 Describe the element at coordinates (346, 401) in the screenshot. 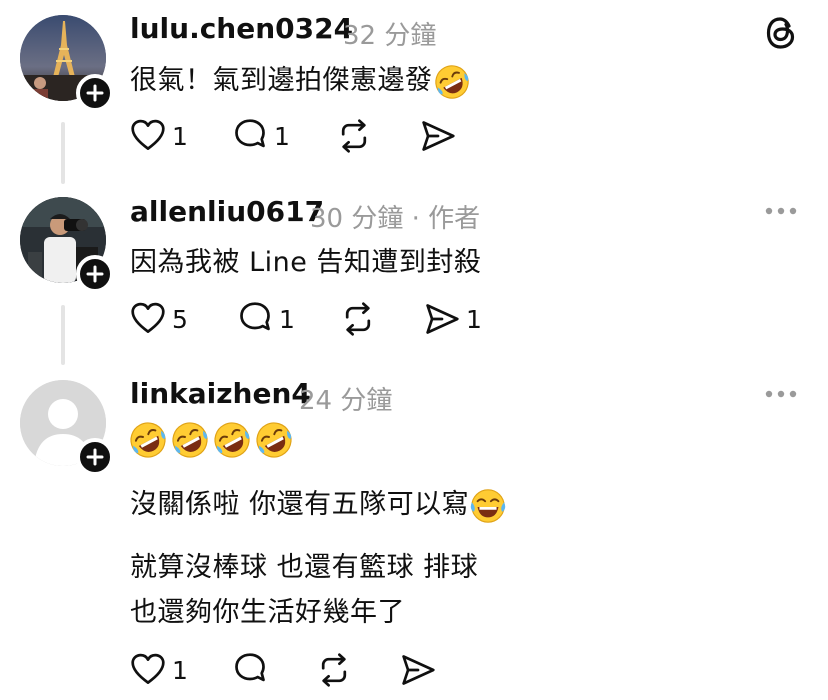

I see `timestamp: 24 分鐘` at that location.